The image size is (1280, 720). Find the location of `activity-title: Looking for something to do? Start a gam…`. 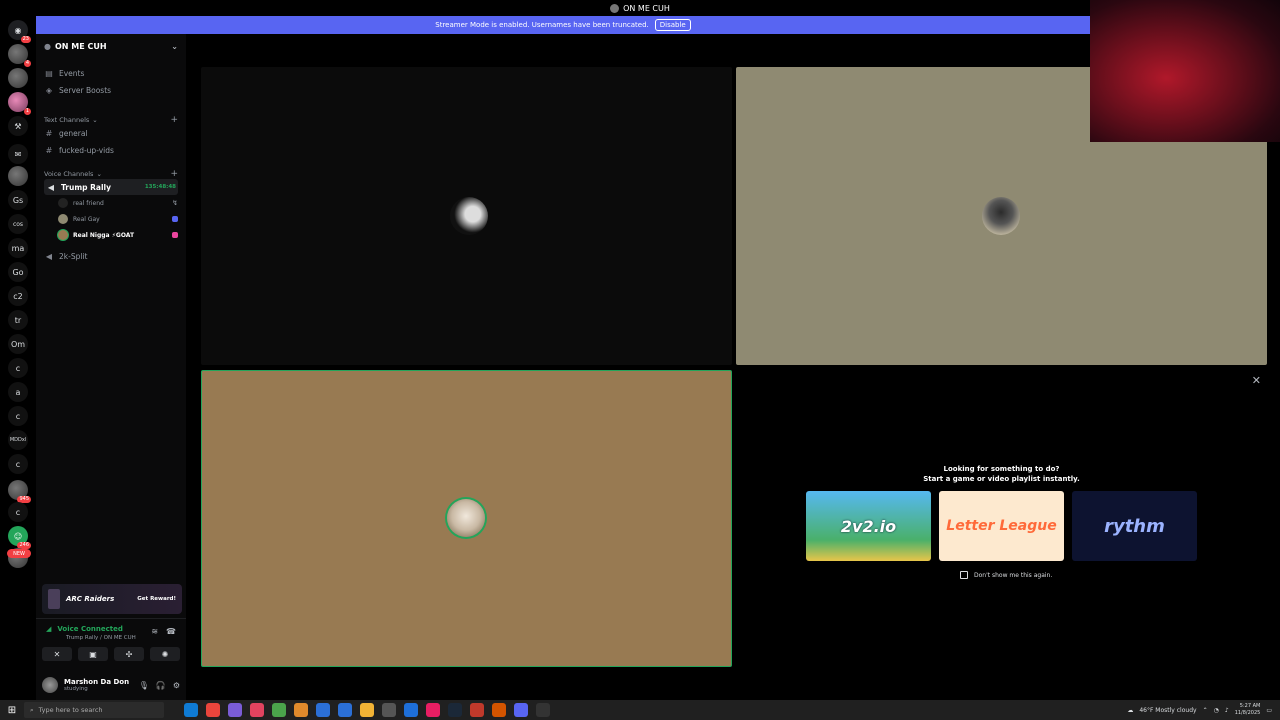

activity-title: Looking for something to do? Start a gam… is located at coordinates (1001, 474).